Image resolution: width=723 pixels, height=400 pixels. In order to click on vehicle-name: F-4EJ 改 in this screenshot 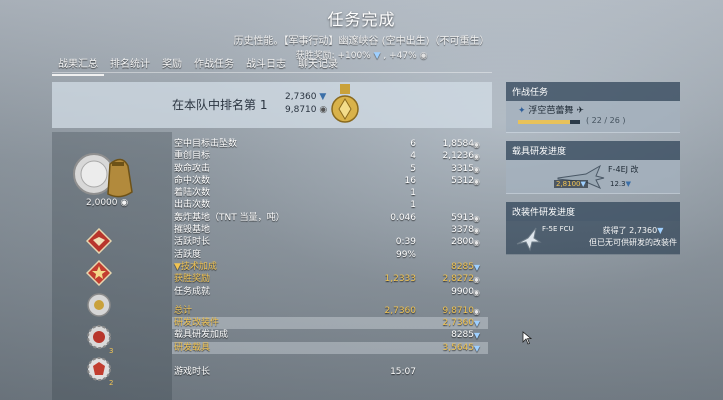, I will do `click(623, 169)`.